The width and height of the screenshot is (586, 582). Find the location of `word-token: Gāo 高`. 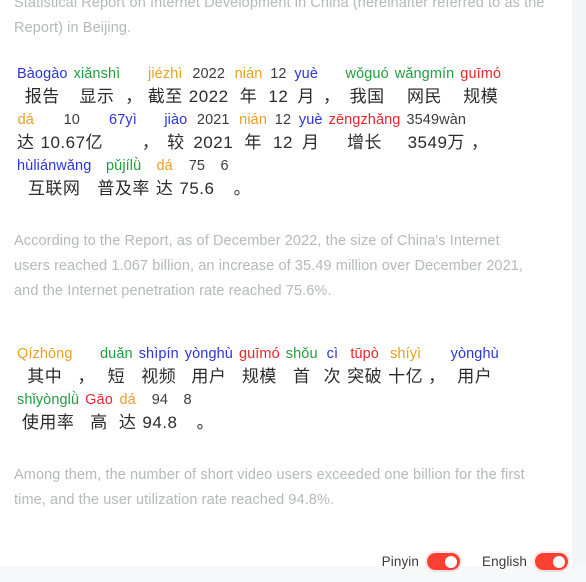

word-token: Gāo 高 is located at coordinates (99, 413).